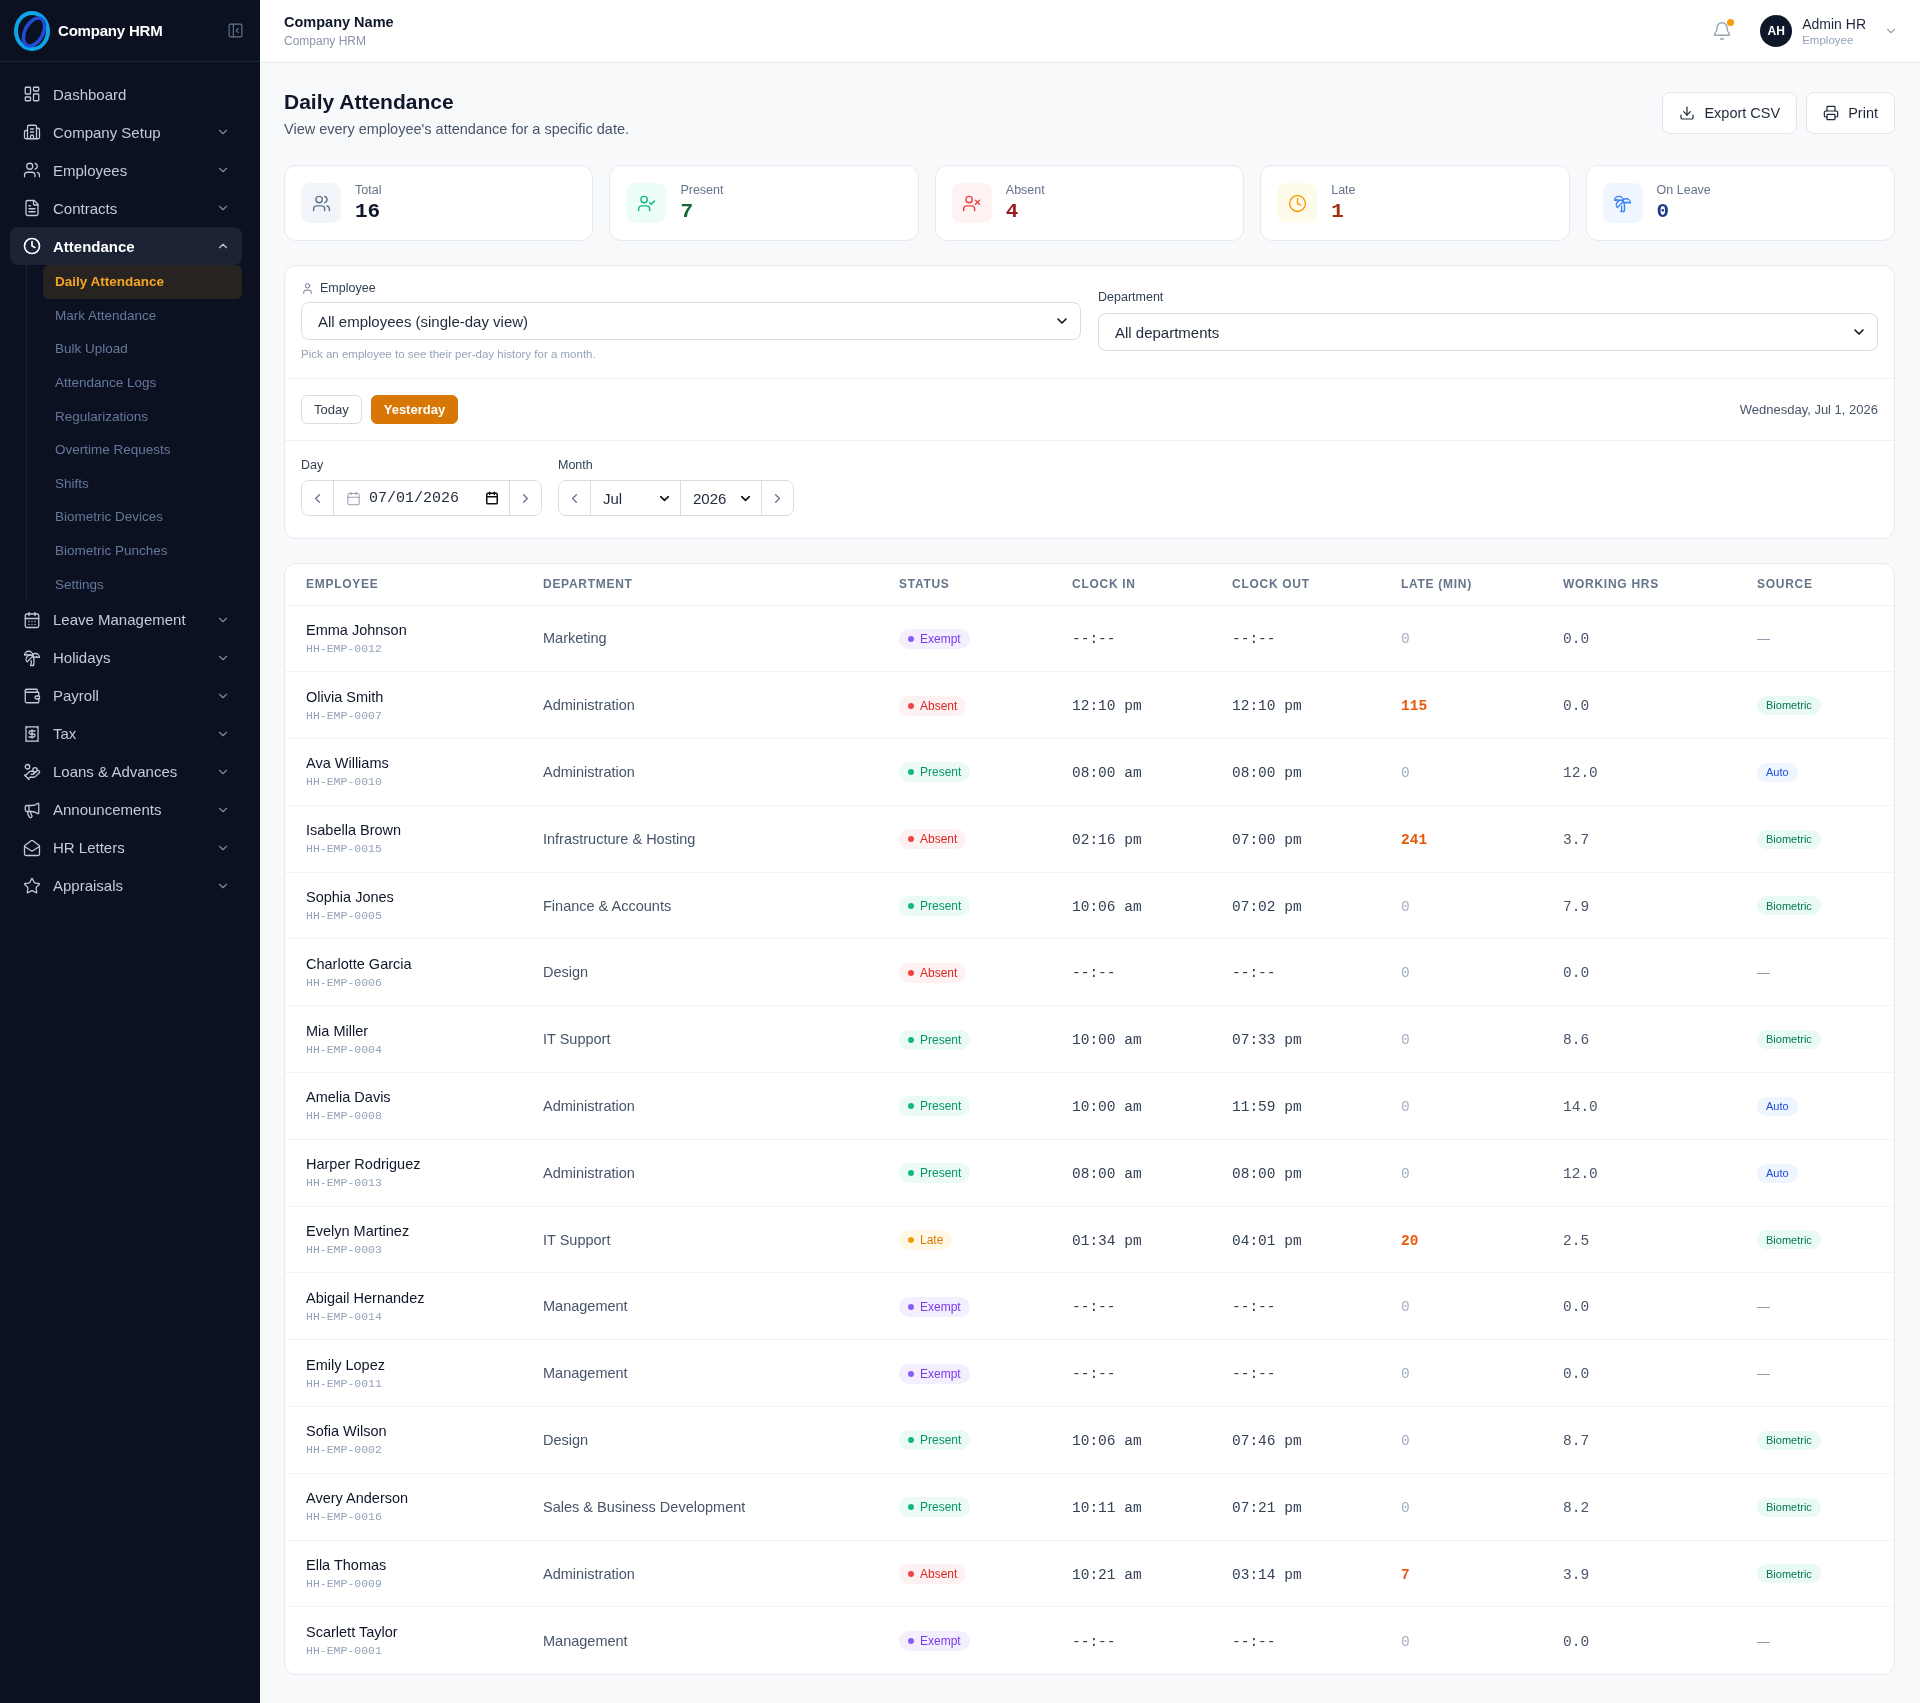 This screenshot has width=1920, height=1703. Describe the element at coordinates (1107, 773) in the screenshot. I see `clock-in-time: 08:00 am` at that location.